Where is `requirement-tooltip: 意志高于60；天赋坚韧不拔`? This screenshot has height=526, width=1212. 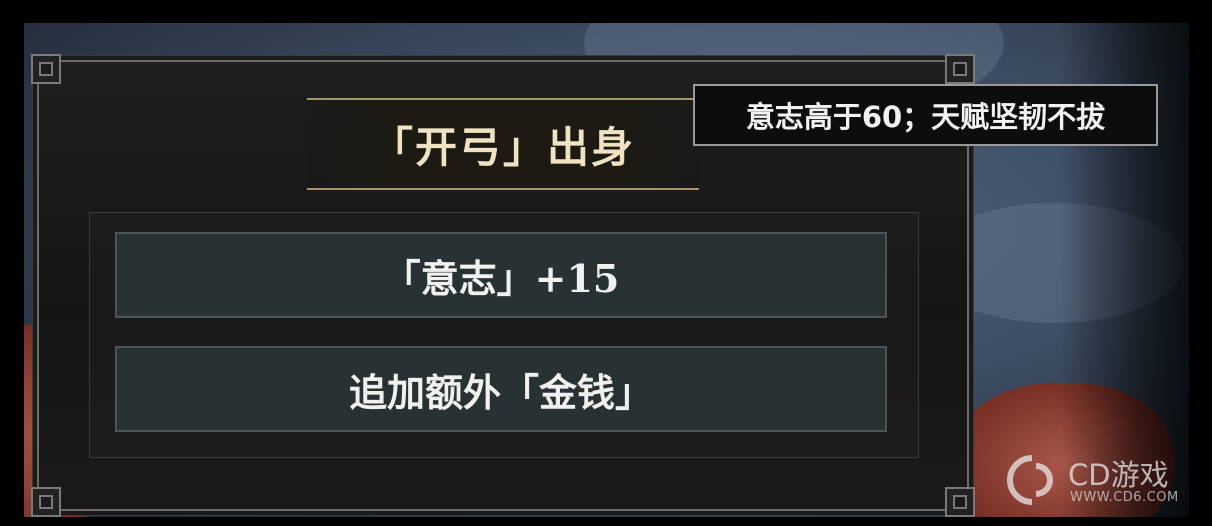
requirement-tooltip: 意志高于60；天赋坚韧不拔 is located at coordinates (925, 115).